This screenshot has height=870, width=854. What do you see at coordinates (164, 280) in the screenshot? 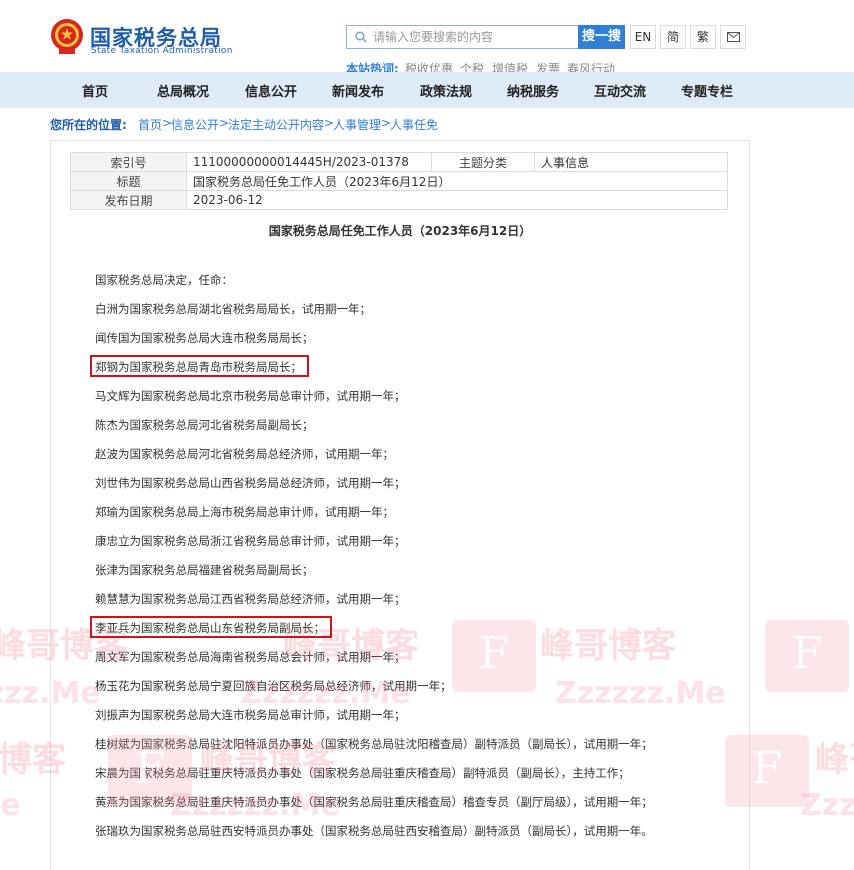
I see `appointment-paragraph: 国家税务总局决定，任命：` at bounding box center [164, 280].